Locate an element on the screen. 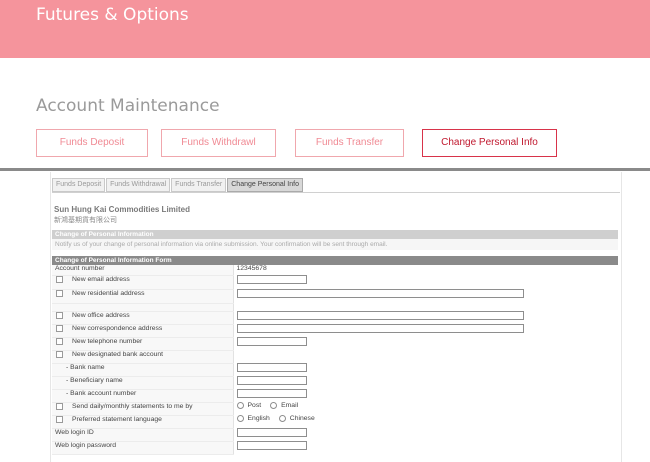  table-row: Web login ID is located at coordinates (335, 435).